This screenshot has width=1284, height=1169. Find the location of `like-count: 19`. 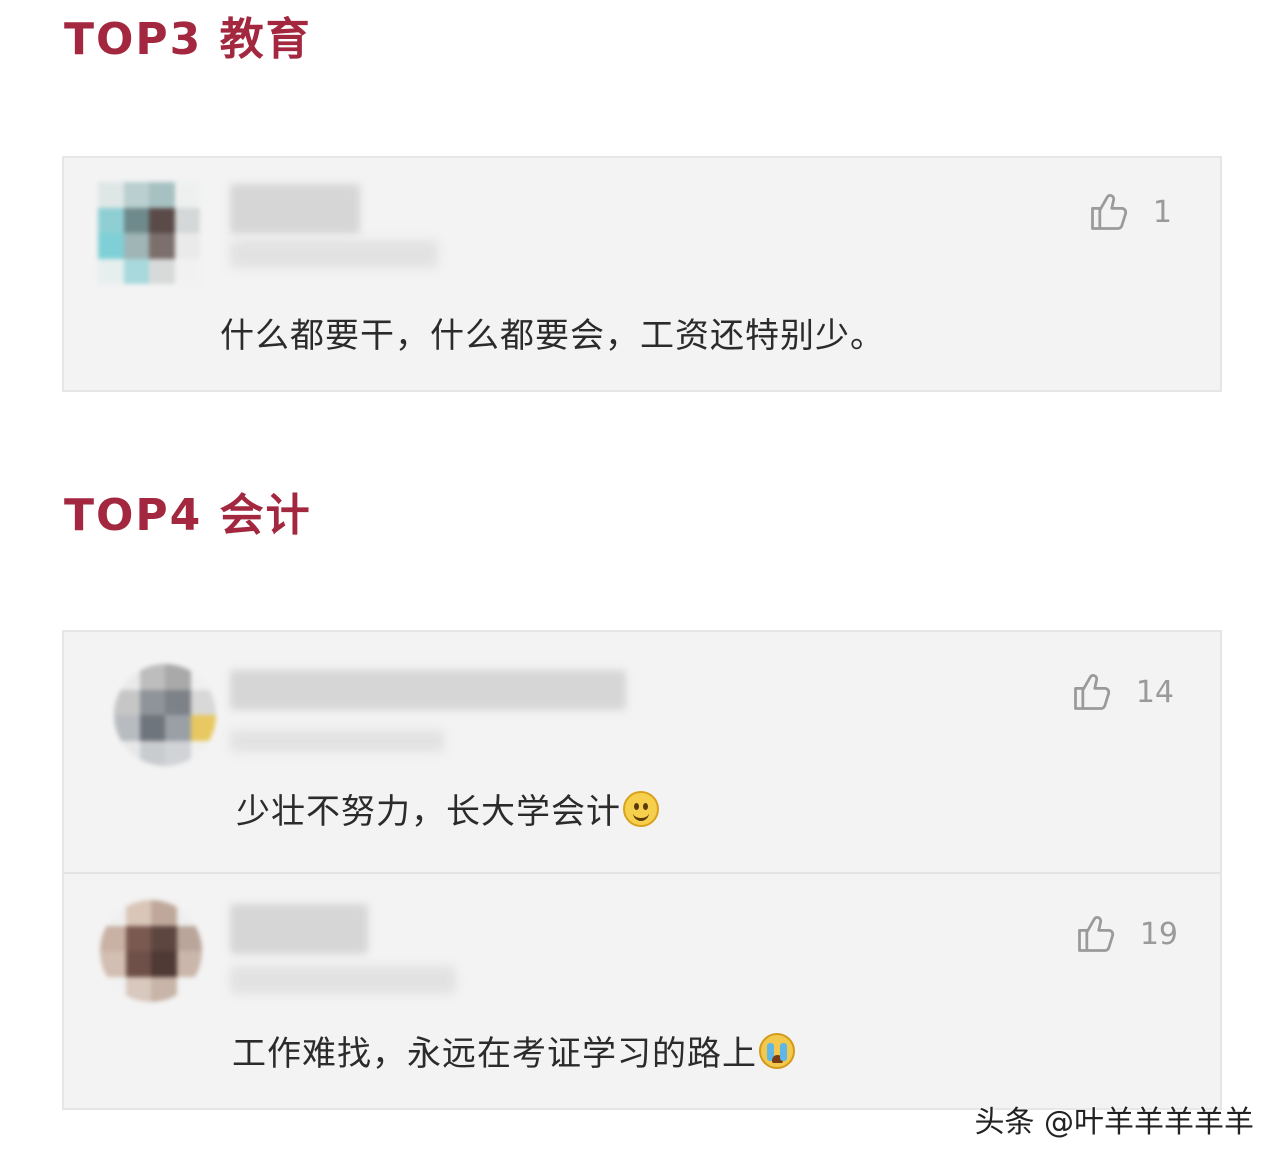

like-count: 19 is located at coordinates (1158, 934).